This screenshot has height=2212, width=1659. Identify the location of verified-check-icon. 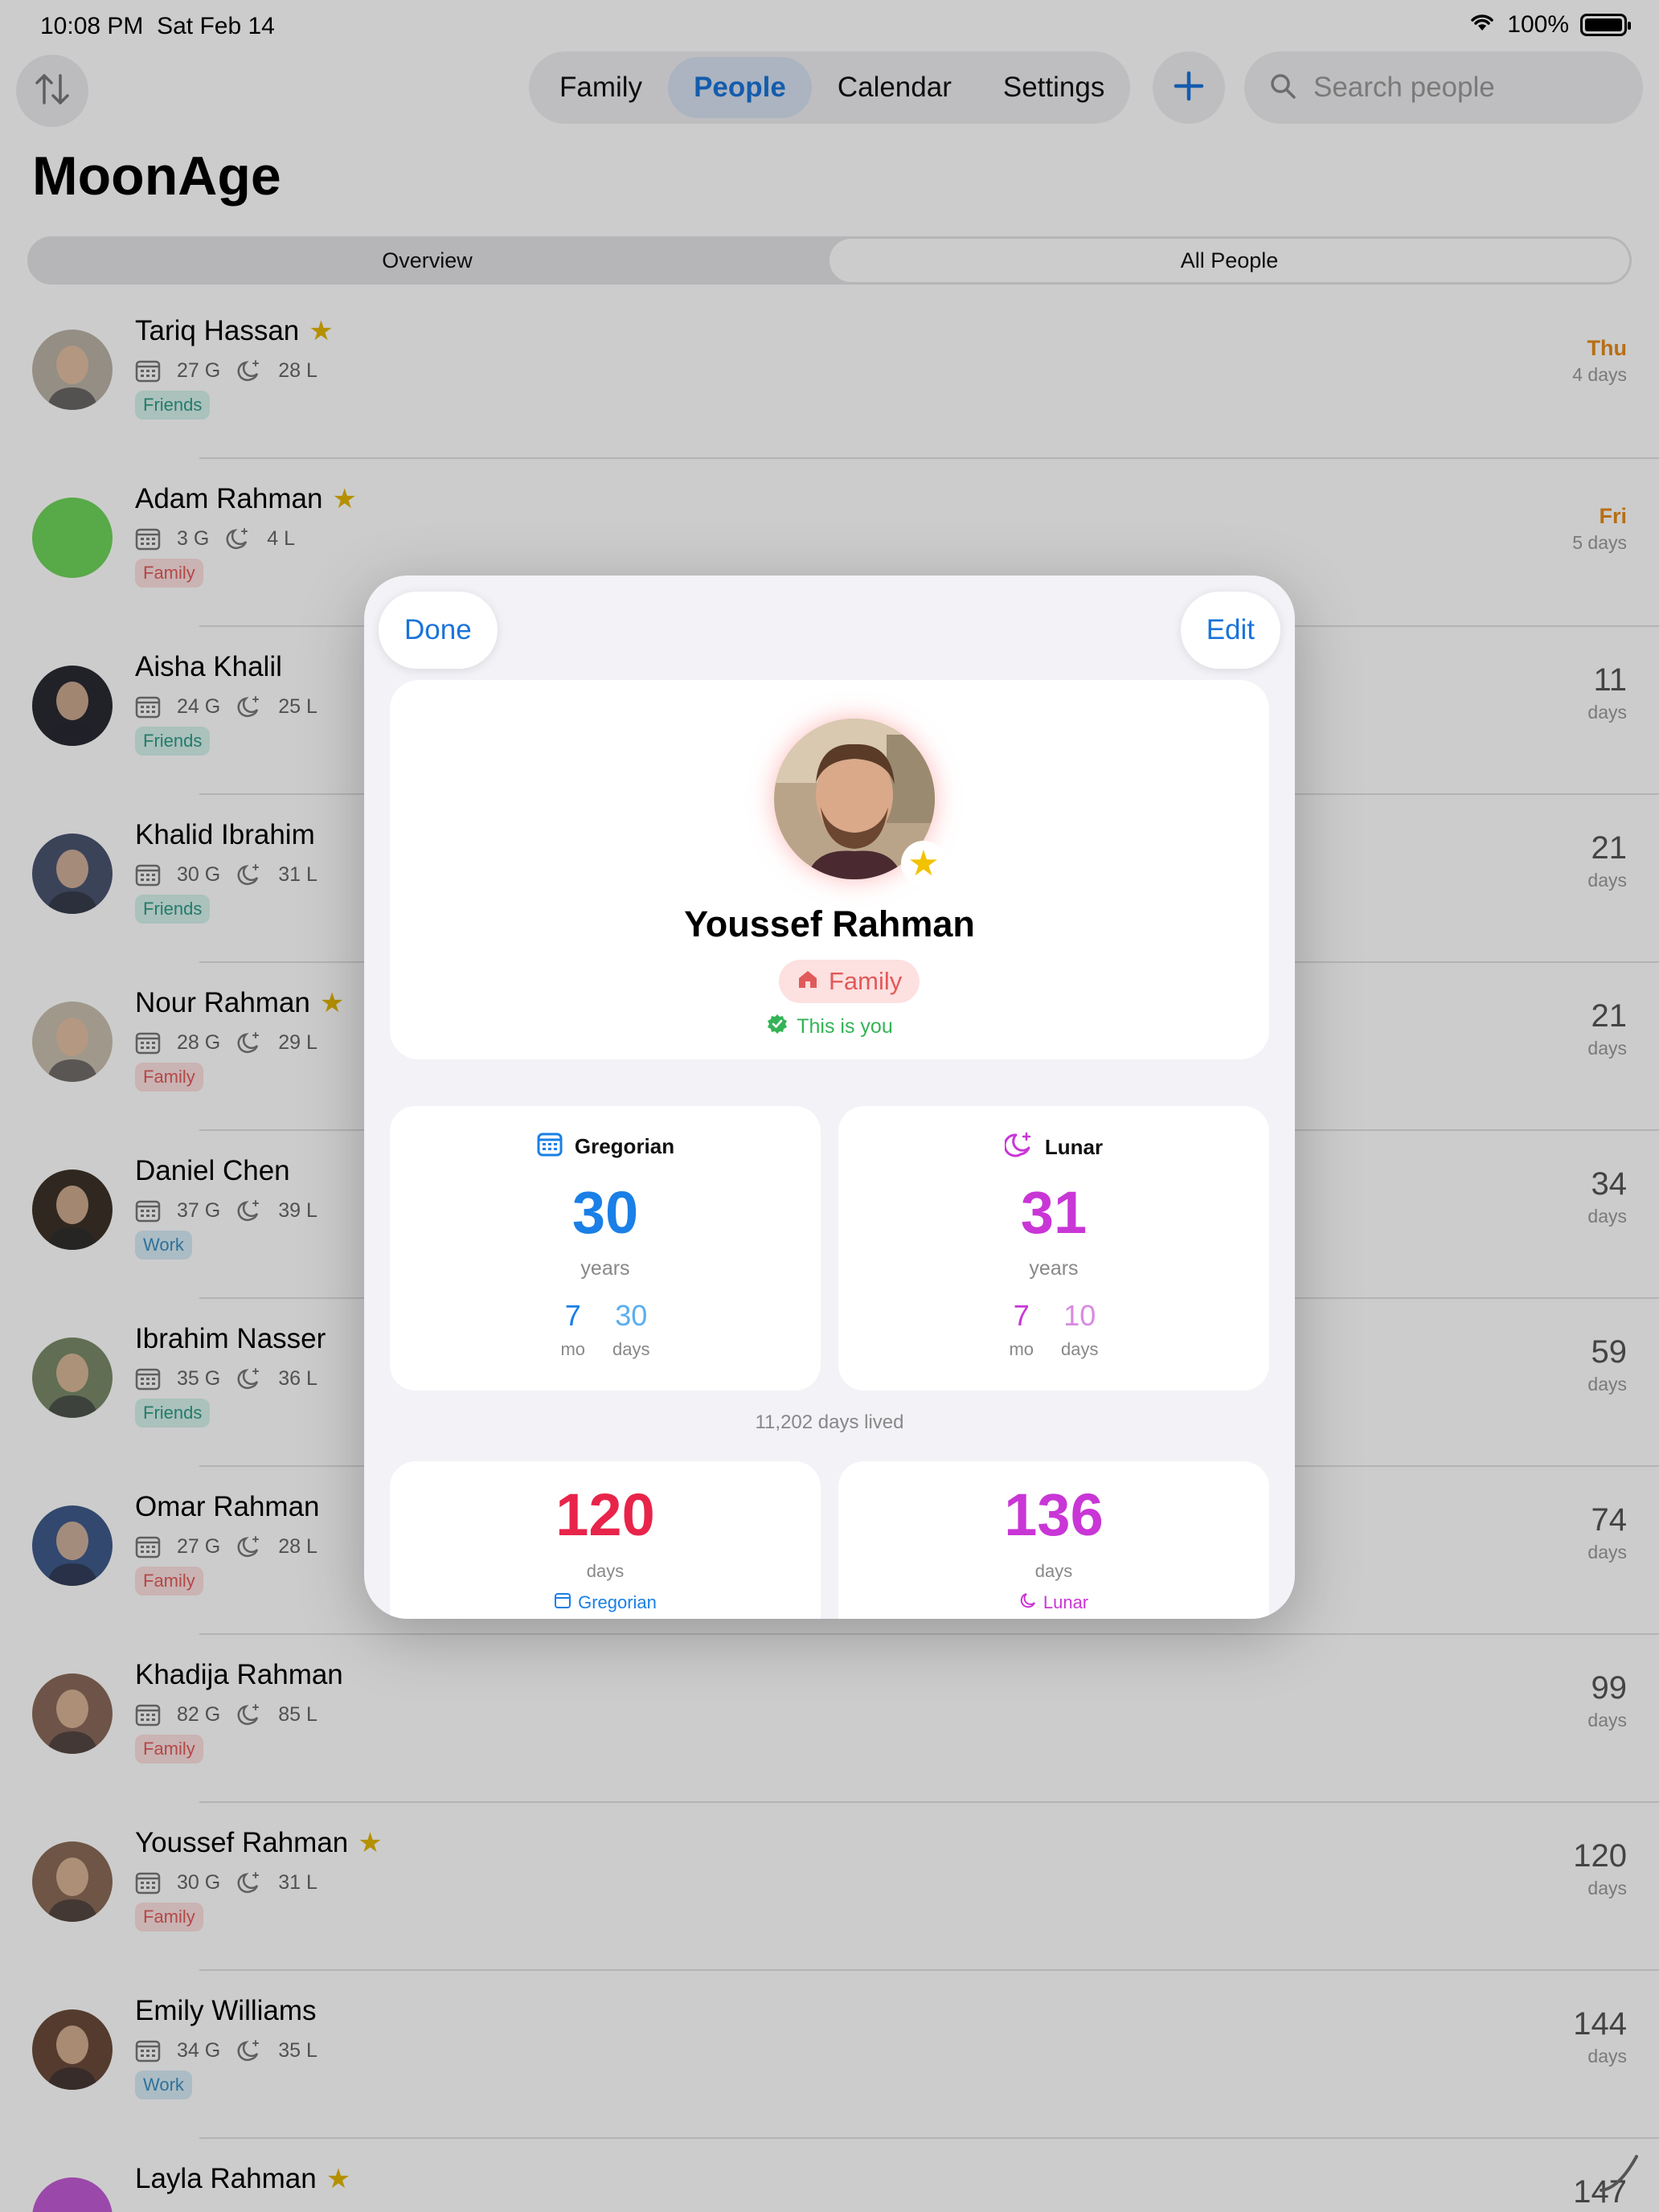
(777, 1027).